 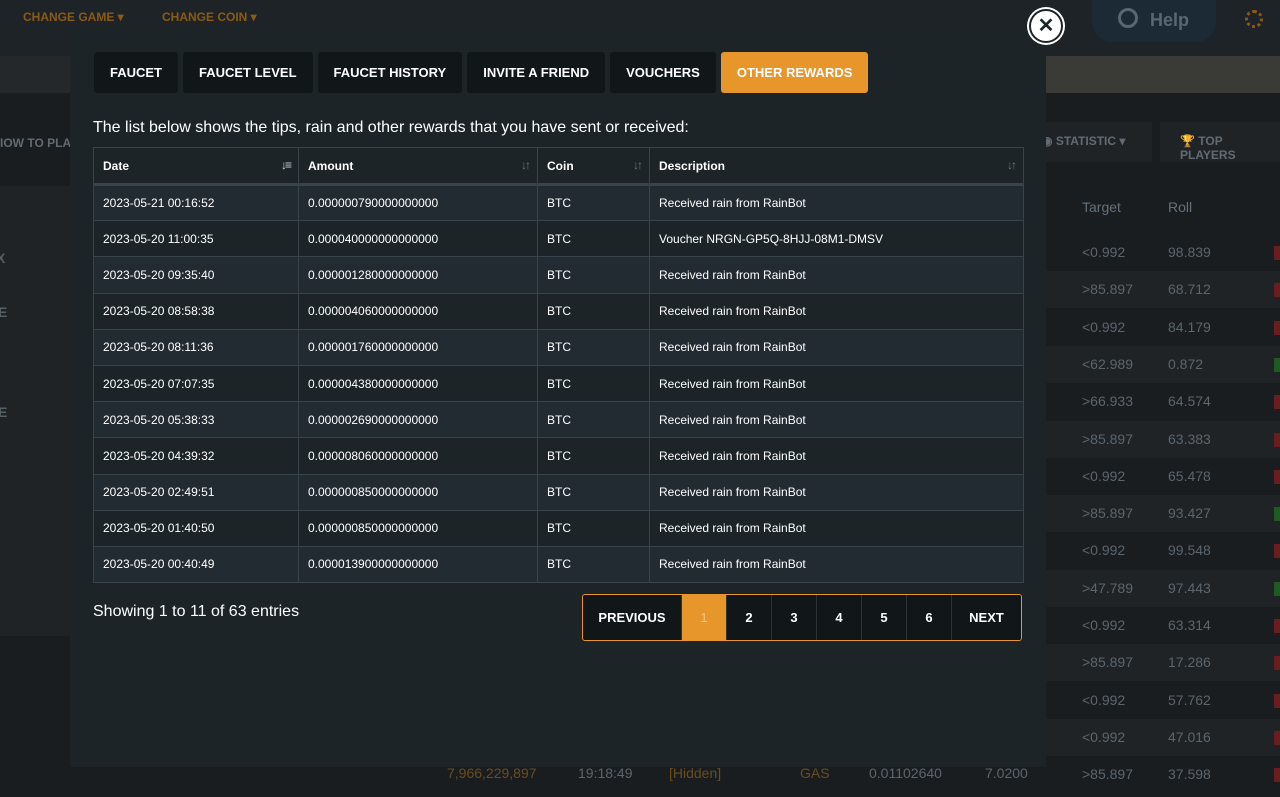 I want to click on chat-icon, so click(x=1128, y=18).